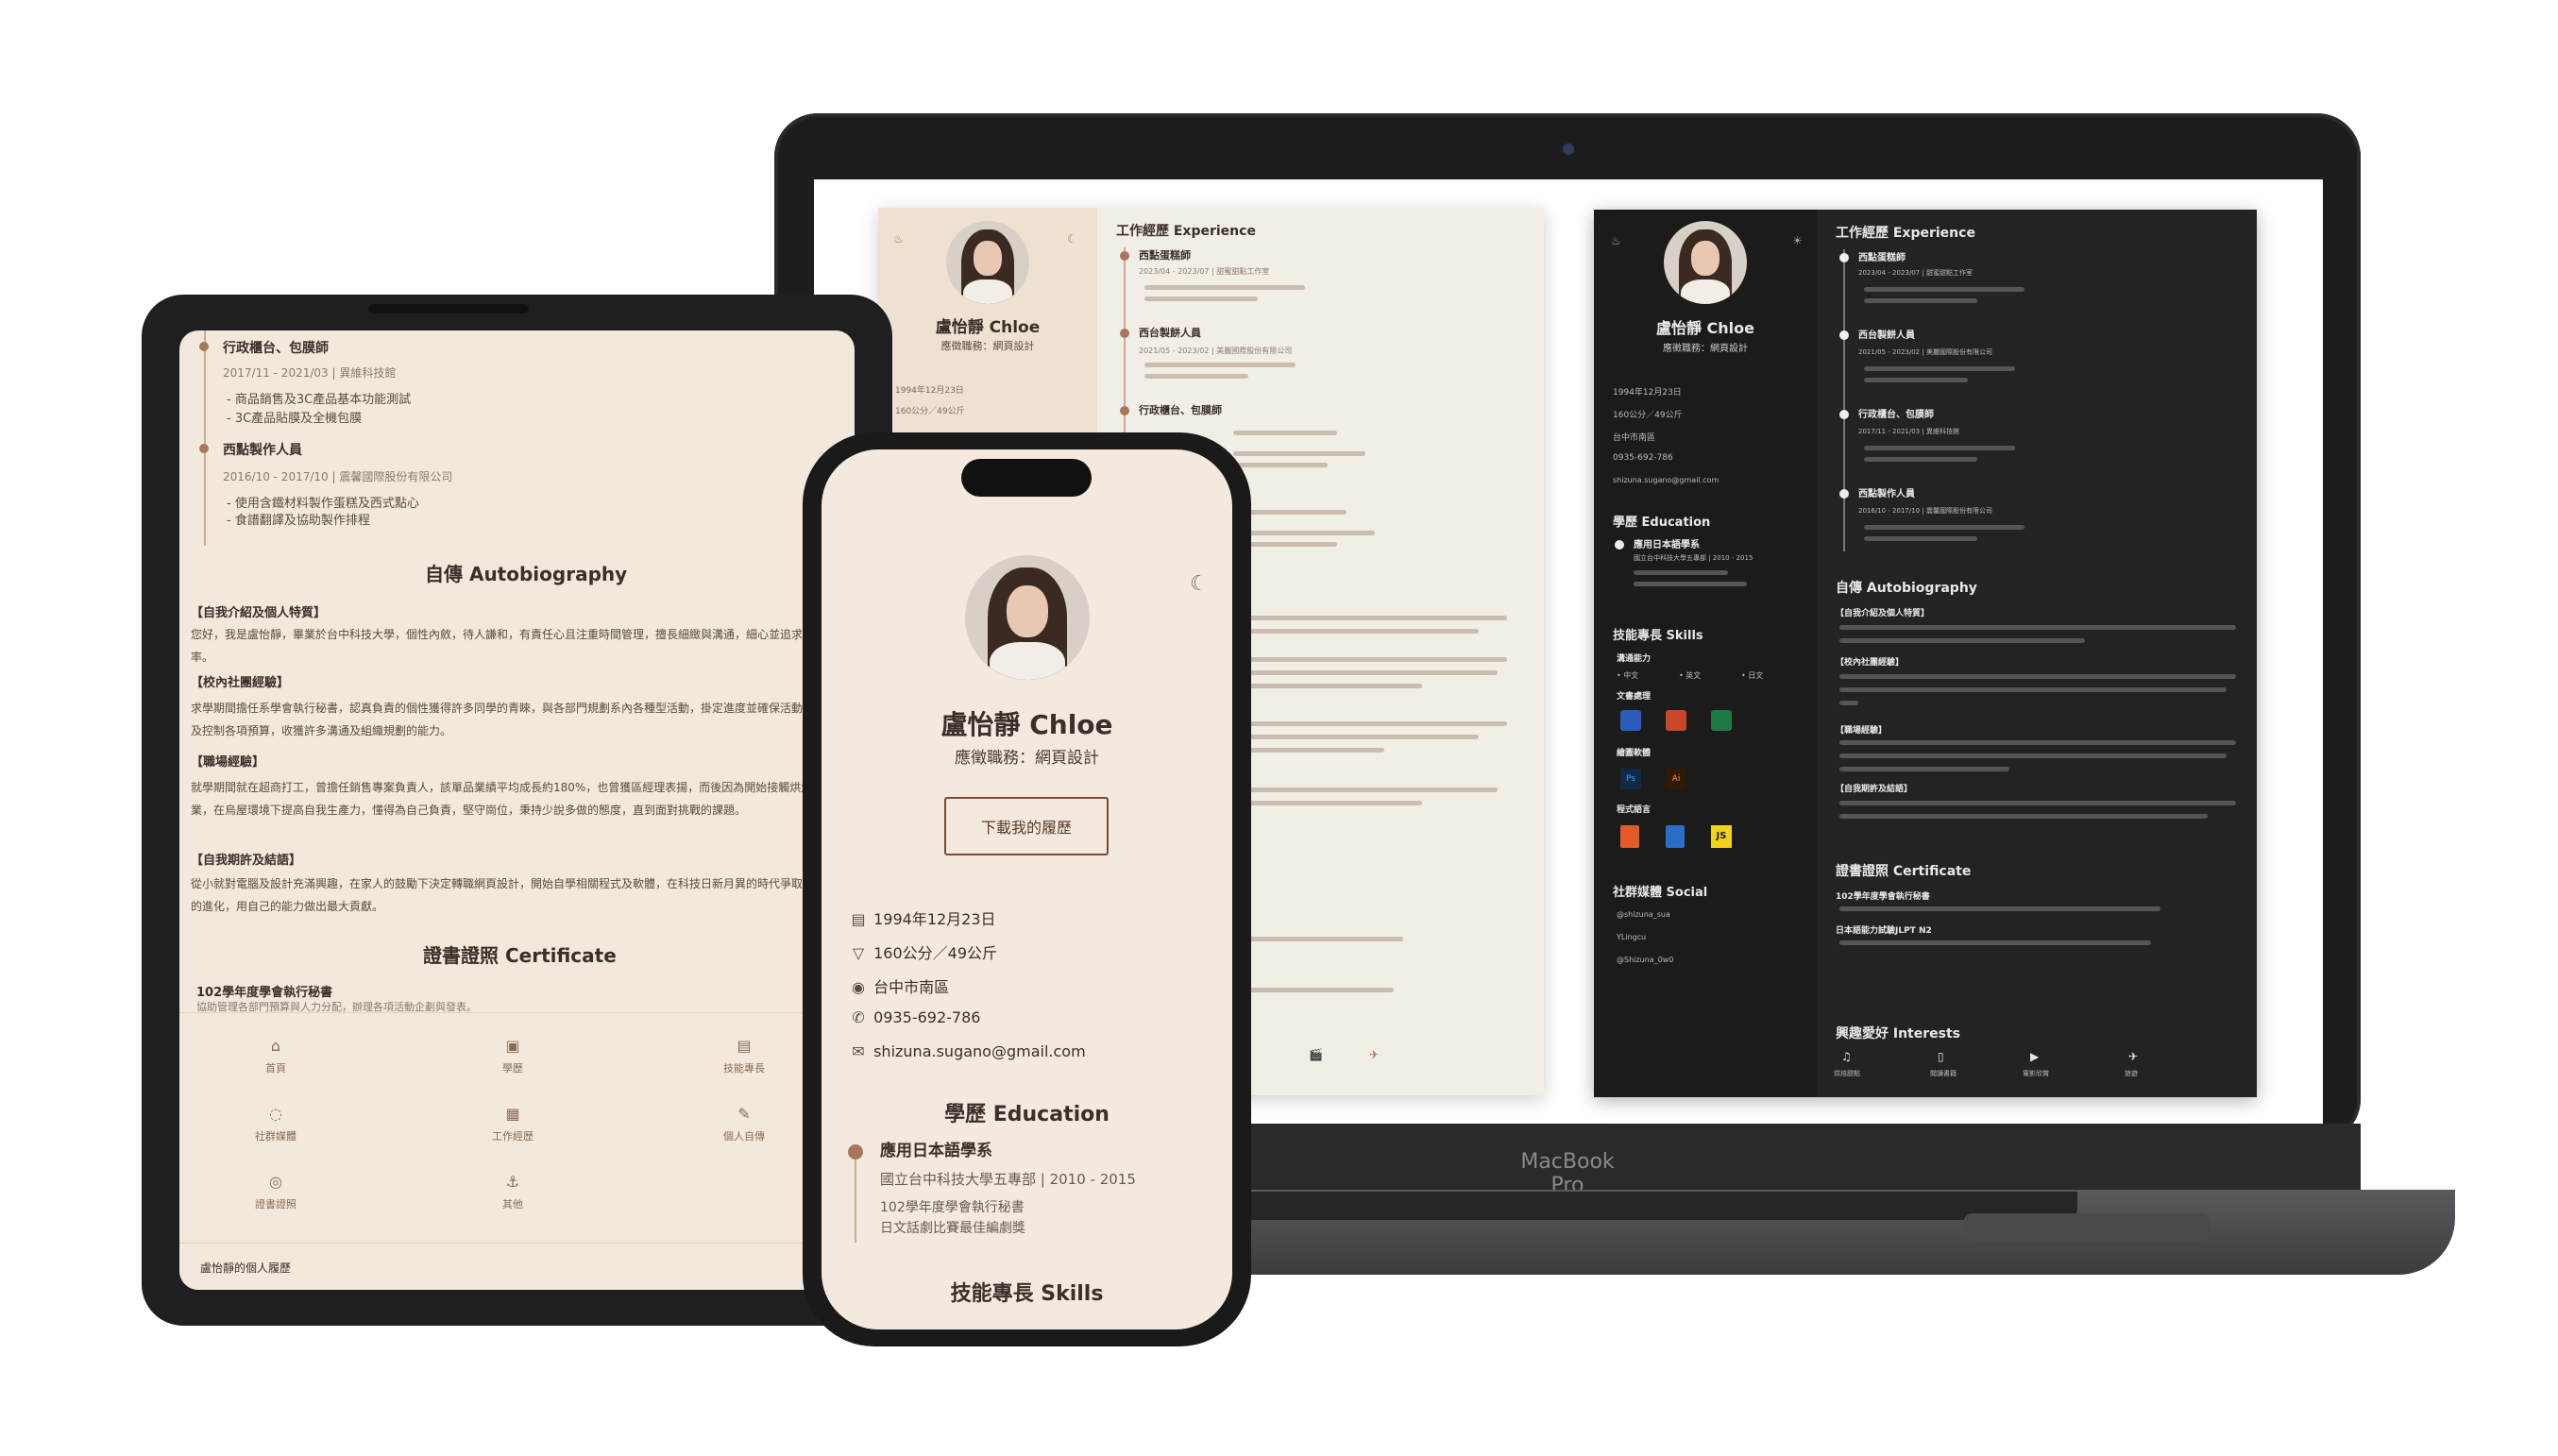  Describe the element at coordinates (1632, 937) in the screenshot. I see `social-link-1: YLingcu` at that location.